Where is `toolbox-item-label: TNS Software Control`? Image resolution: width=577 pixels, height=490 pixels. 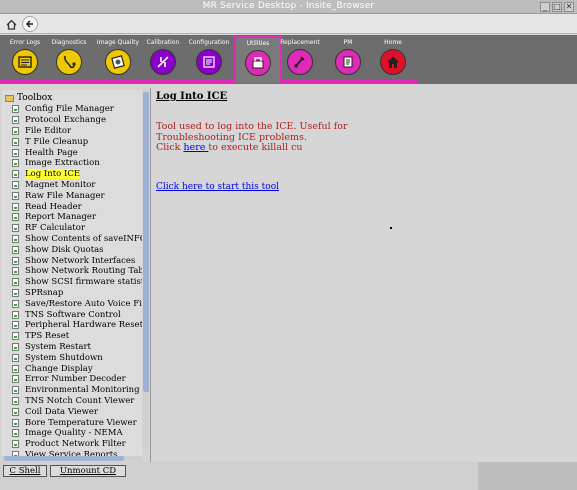 toolbox-item-label: TNS Software Control is located at coordinates (73, 314).